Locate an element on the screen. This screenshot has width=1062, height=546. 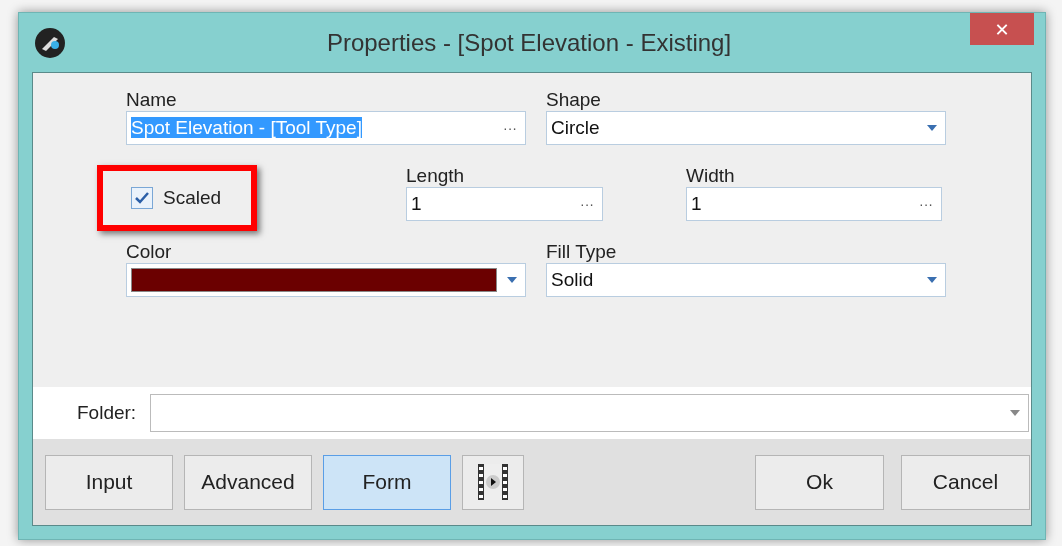
field-label: Length is located at coordinates (436, 176).